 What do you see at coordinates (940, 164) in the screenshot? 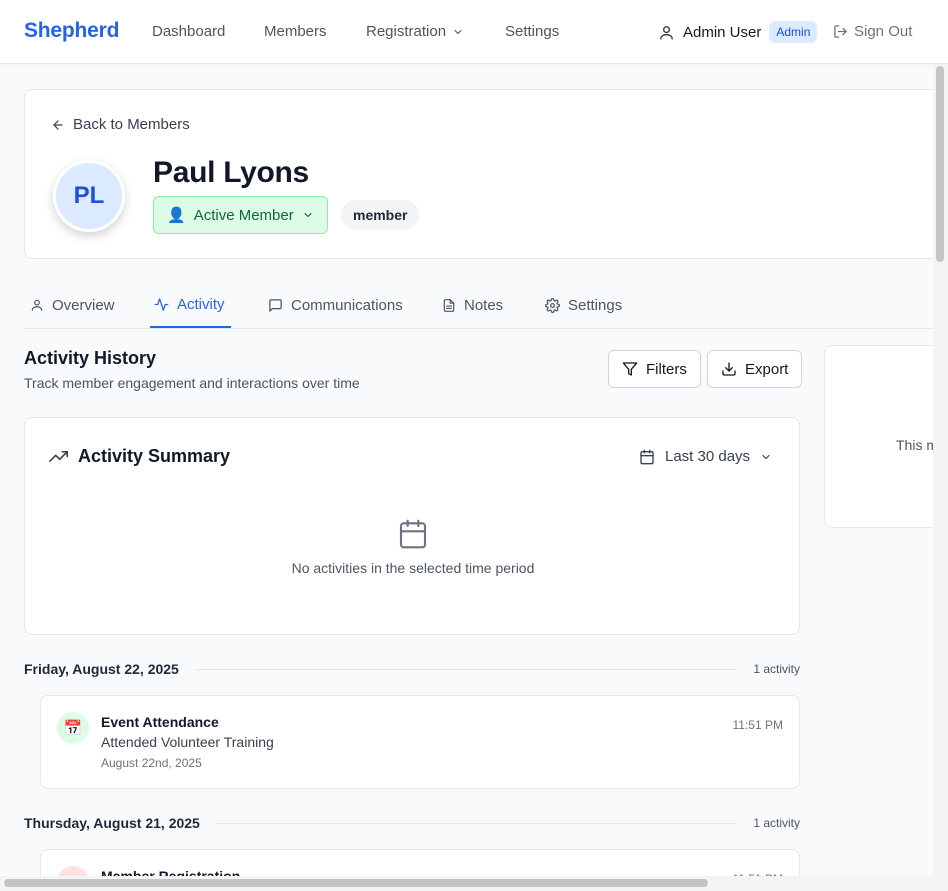
I see `vertical-scrollbar-thumb` at bounding box center [940, 164].